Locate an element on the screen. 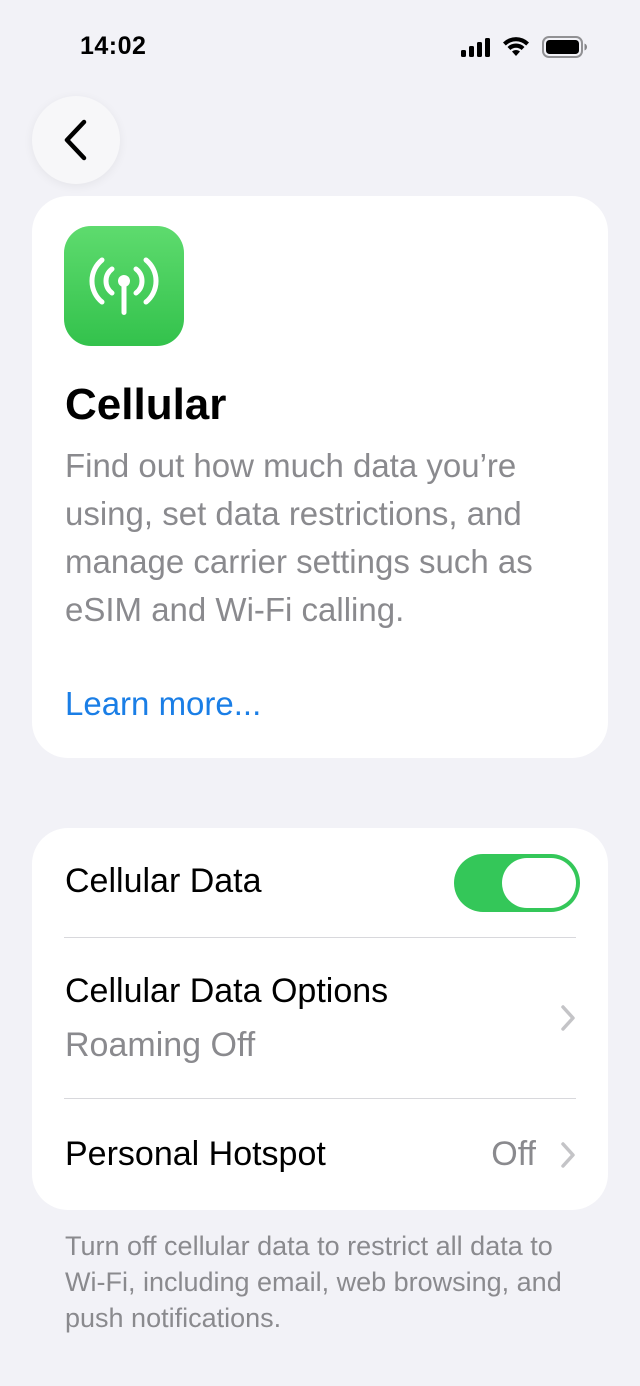  status-bar: 14:02 is located at coordinates (320, 45).